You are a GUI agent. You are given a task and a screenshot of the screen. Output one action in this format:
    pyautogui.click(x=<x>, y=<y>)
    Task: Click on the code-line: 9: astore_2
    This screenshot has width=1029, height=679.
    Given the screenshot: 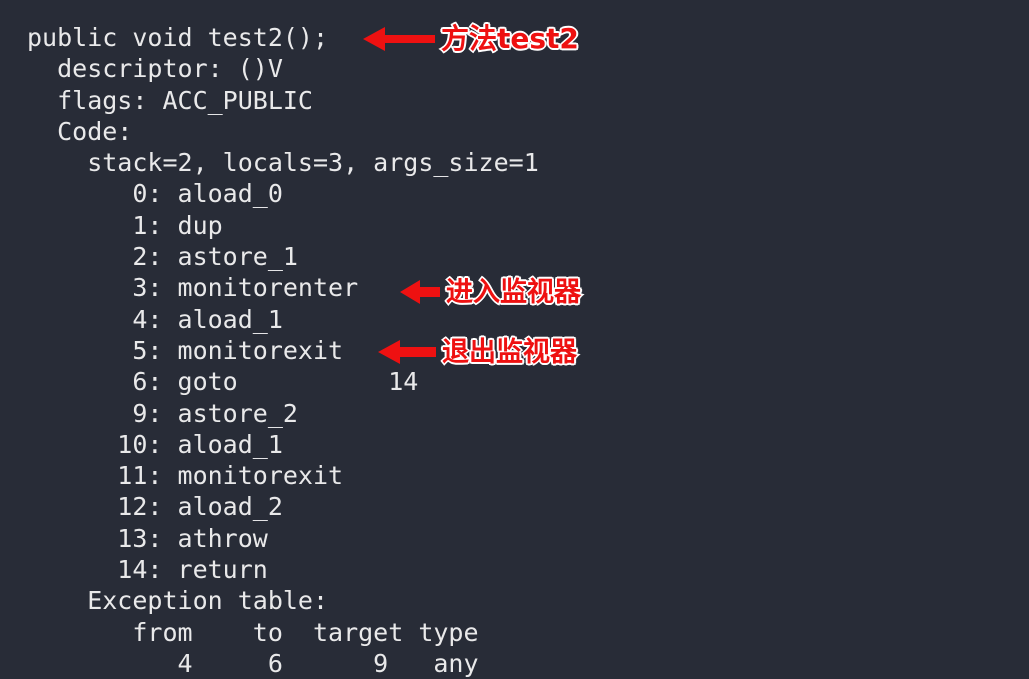 What is the action you would take?
    pyautogui.click(x=162, y=413)
    